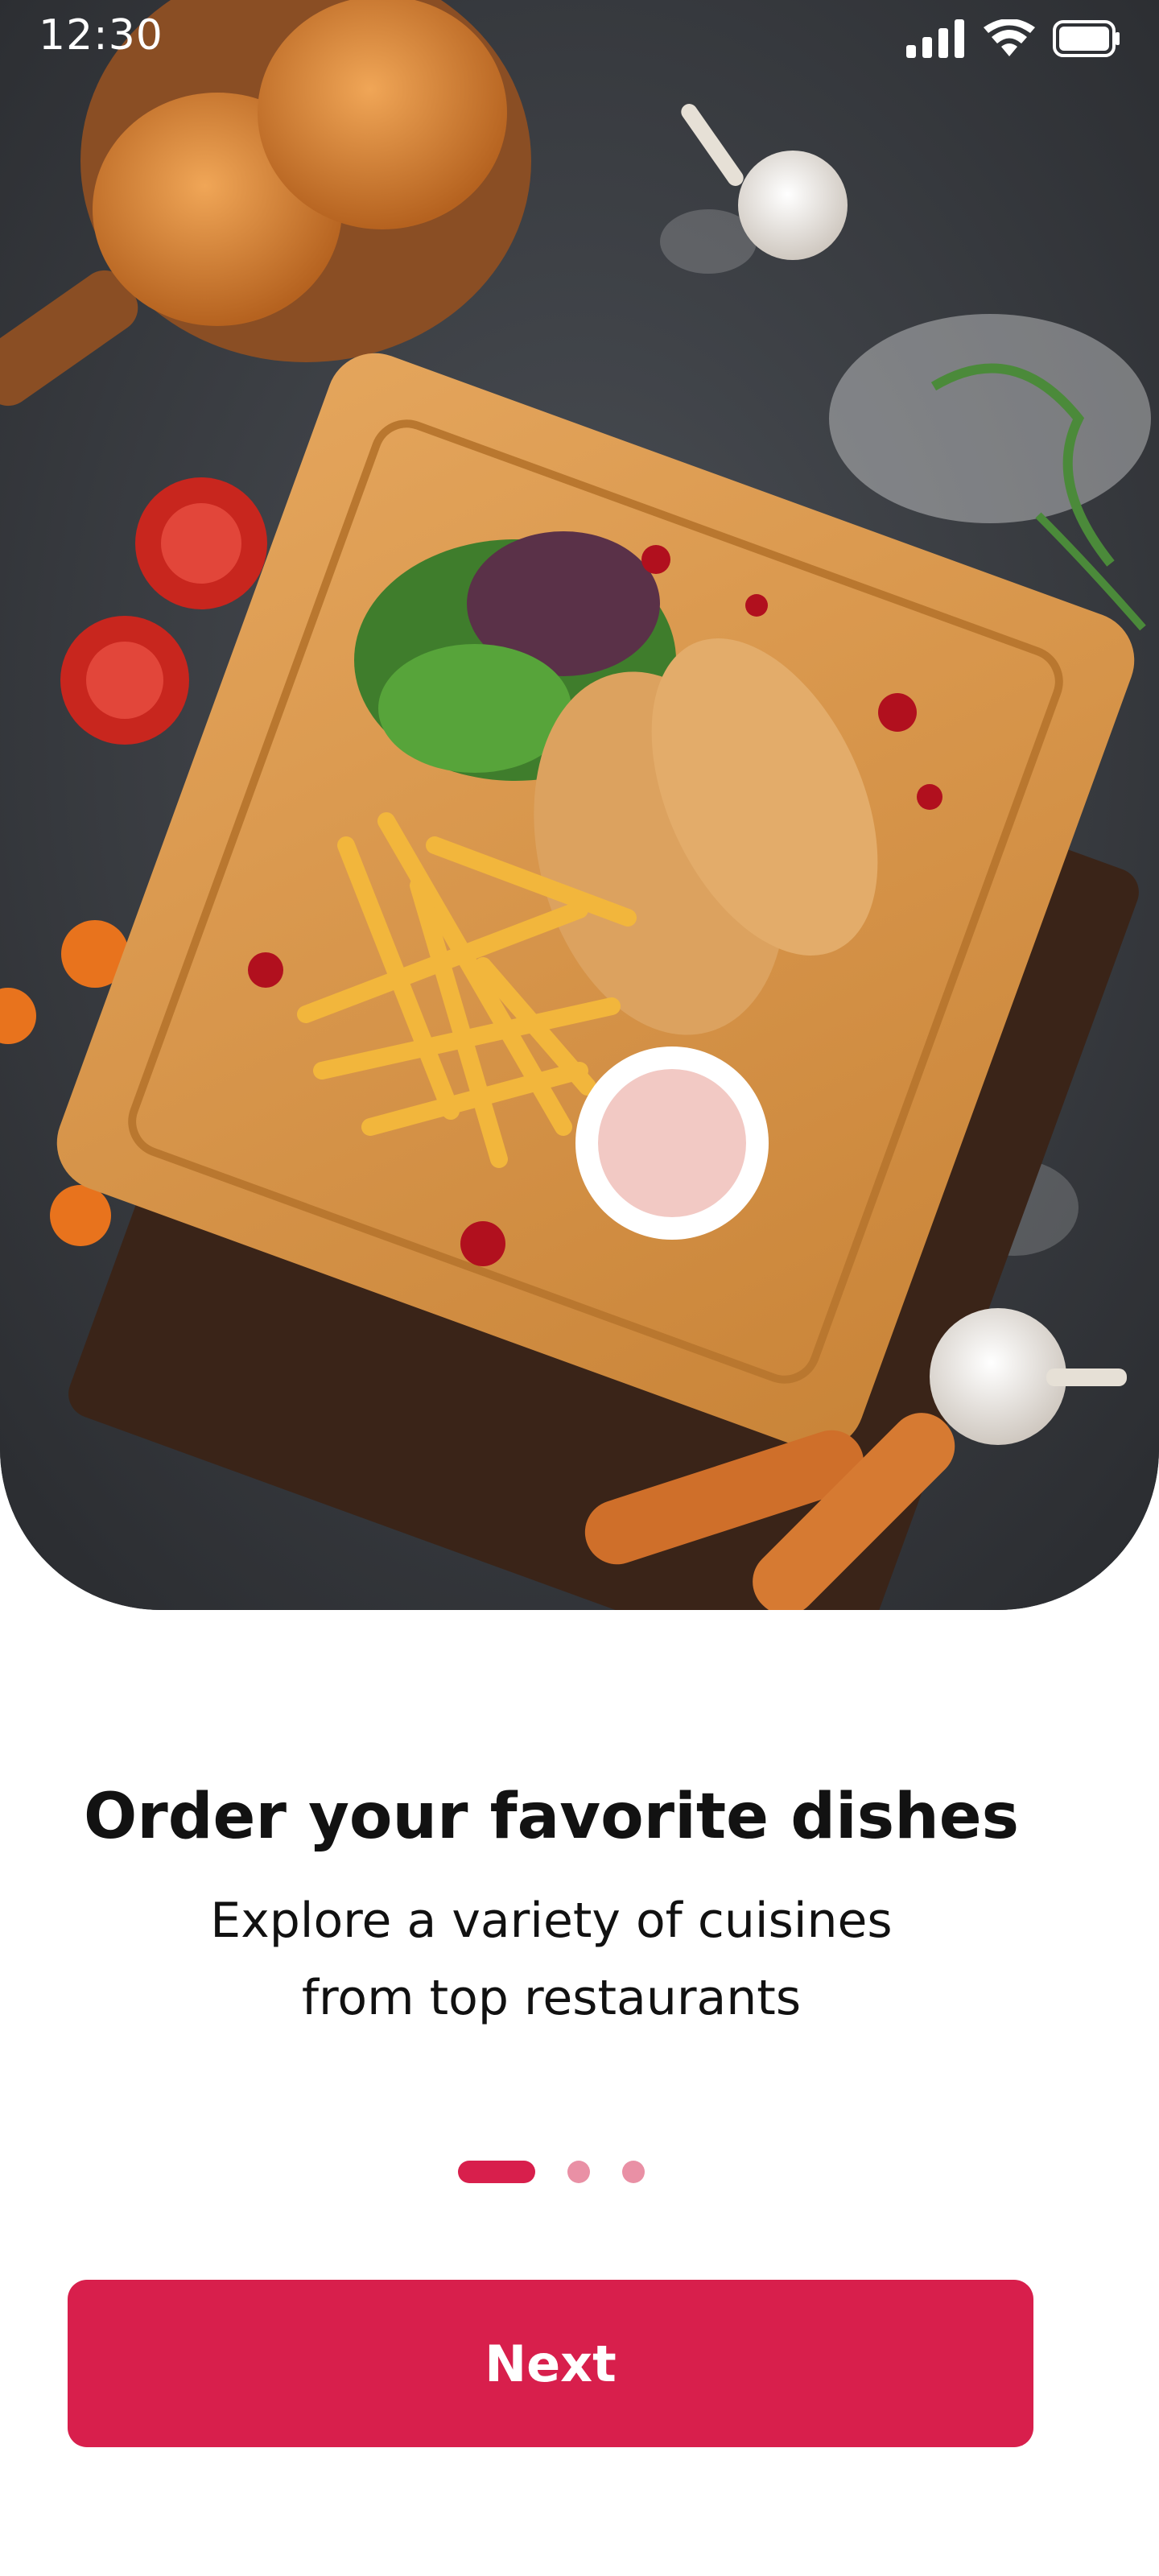 This screenshot has height=2576, width=1159. Describe the element at coordinates (551, 1817) in the screenshot. I see `onboarding-title: Order your favorite dishes` at that location.